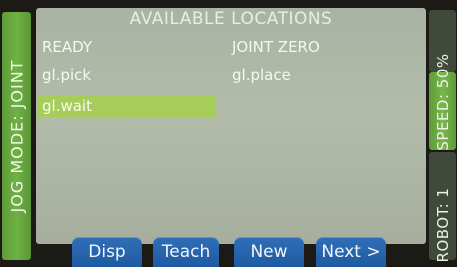 The image size is (457, 267). I want to click on location-item-gl-wait: gl.wait, so click(127, 106).